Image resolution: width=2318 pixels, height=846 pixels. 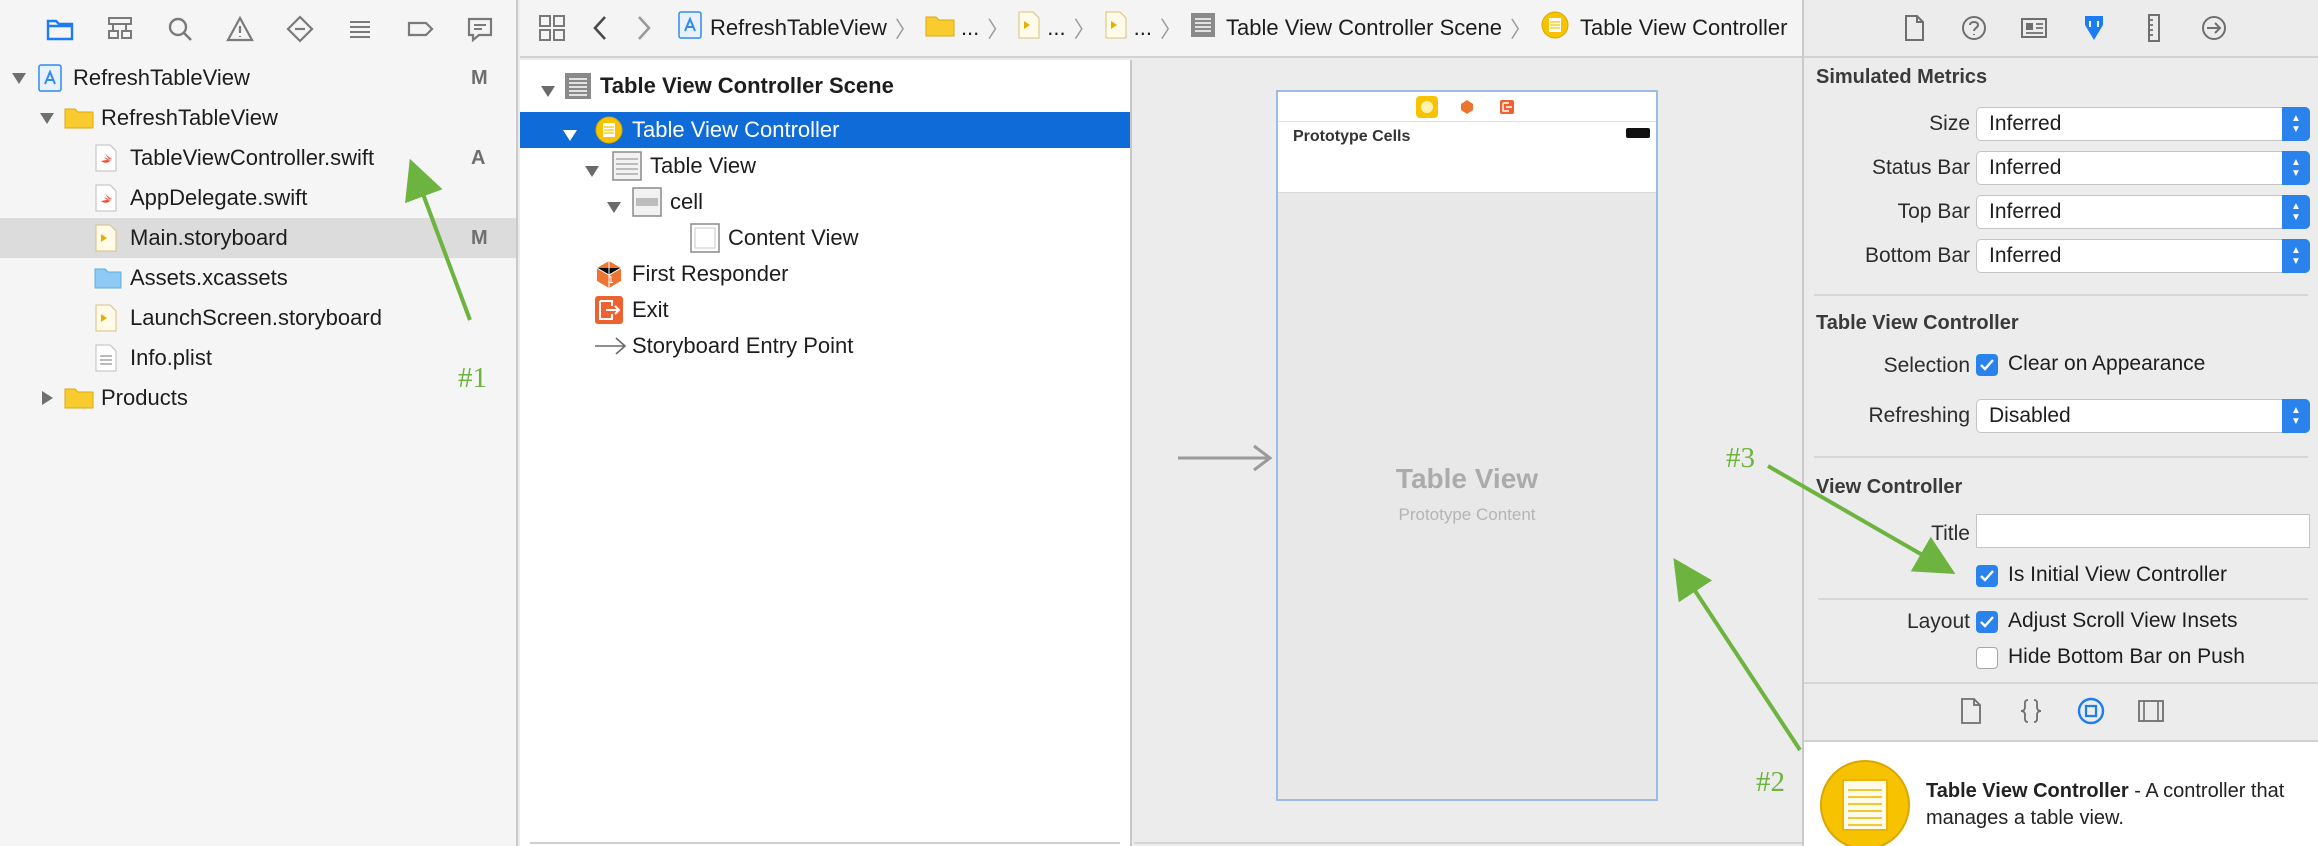 I want to click on table-view-icon, so click(x=627, y=169).